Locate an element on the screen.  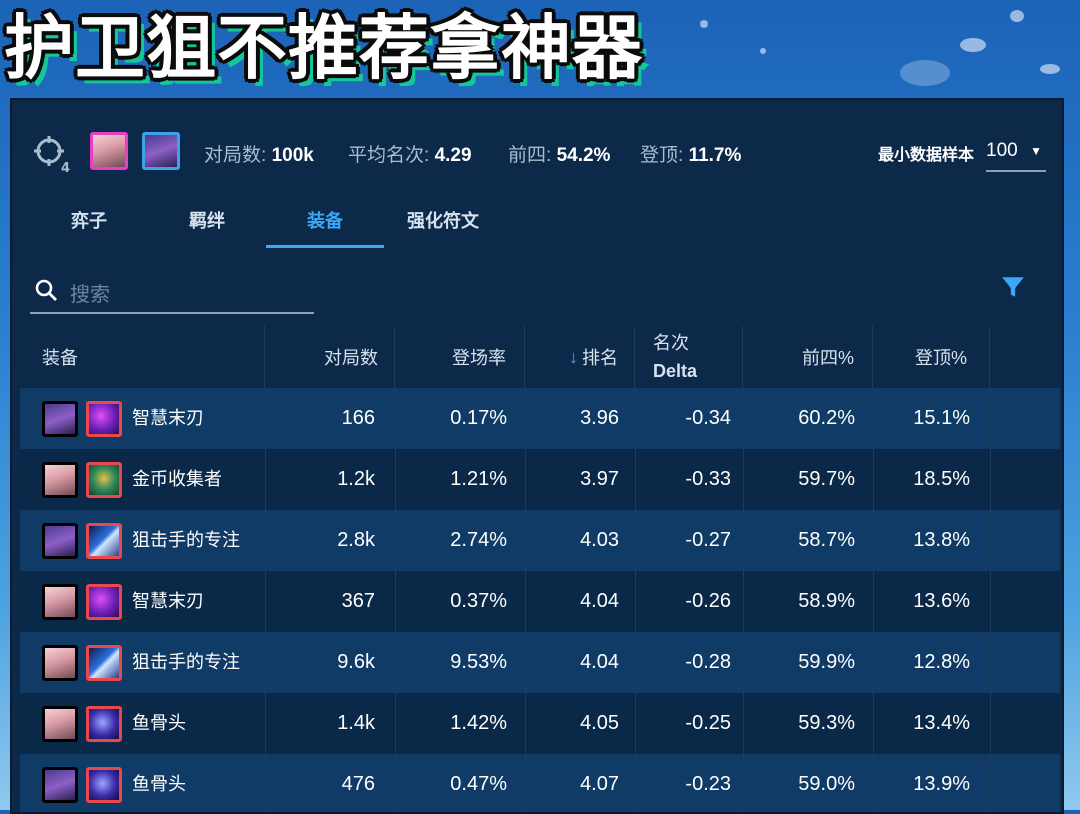
cell-games: 2.8k is located at coordinates (356, 540).